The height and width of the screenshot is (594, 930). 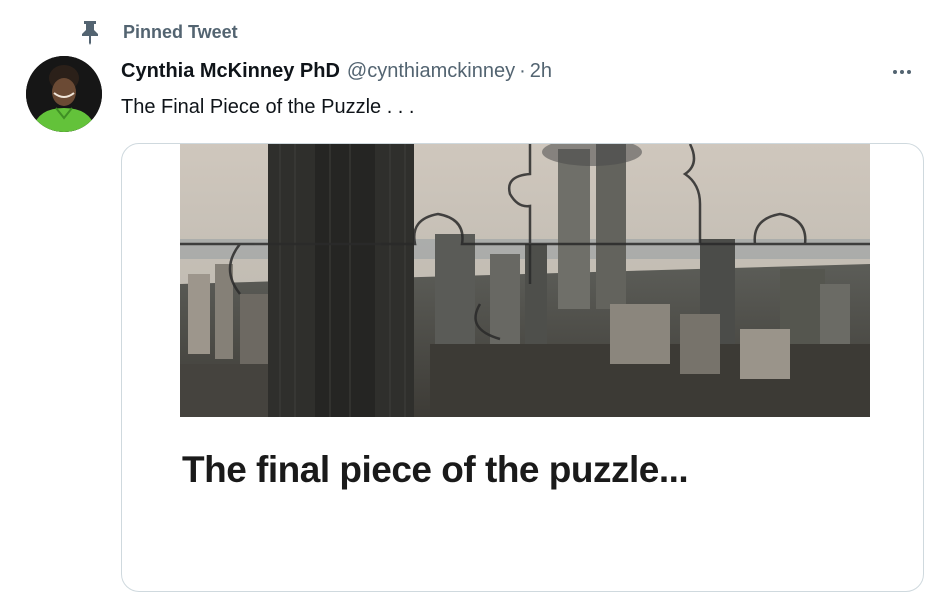 I want to click on pinned-indicator: Pinned Tweet, so click(x=158, y=32).